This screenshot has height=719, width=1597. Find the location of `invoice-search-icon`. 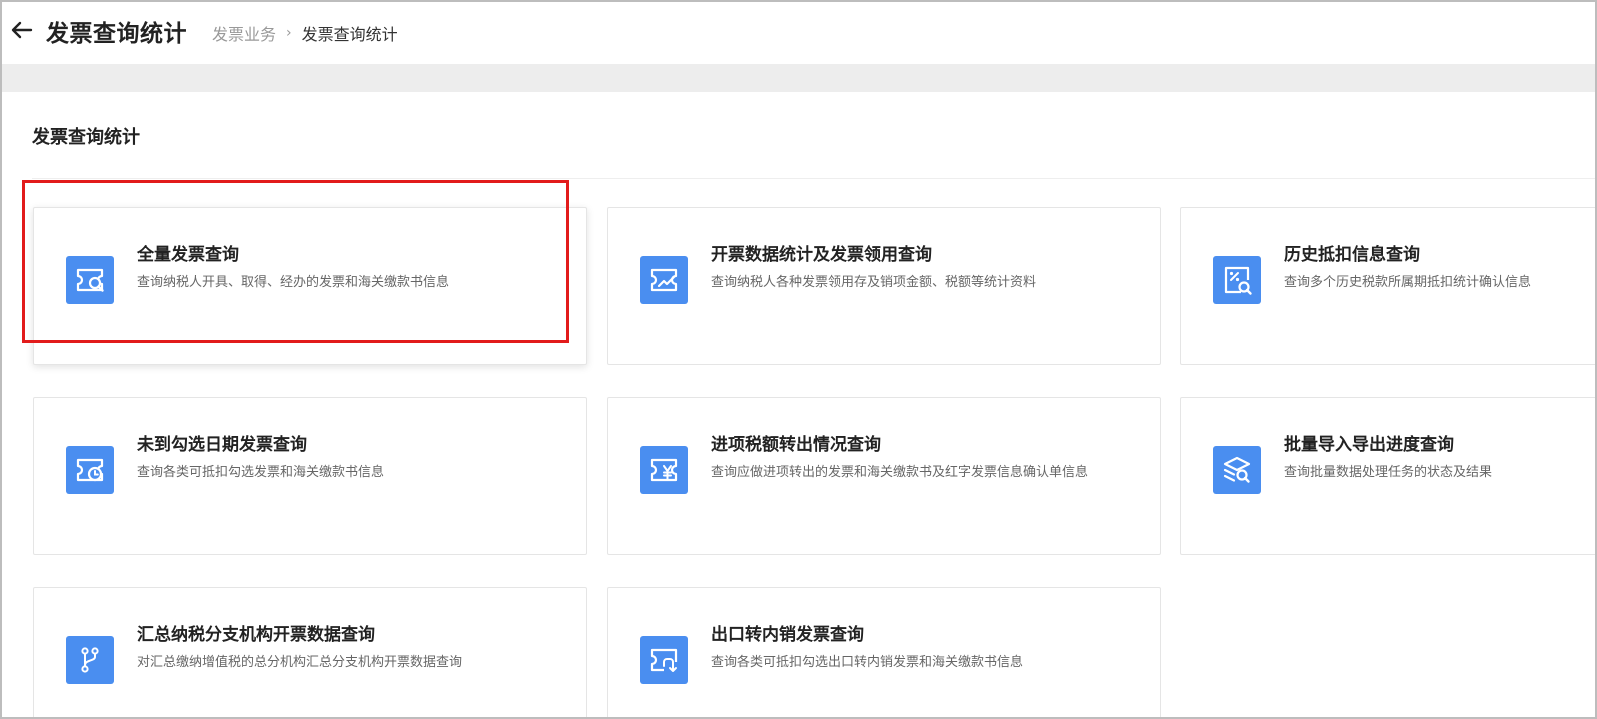

invoice-search-icon is located at coordinates (90, 280).